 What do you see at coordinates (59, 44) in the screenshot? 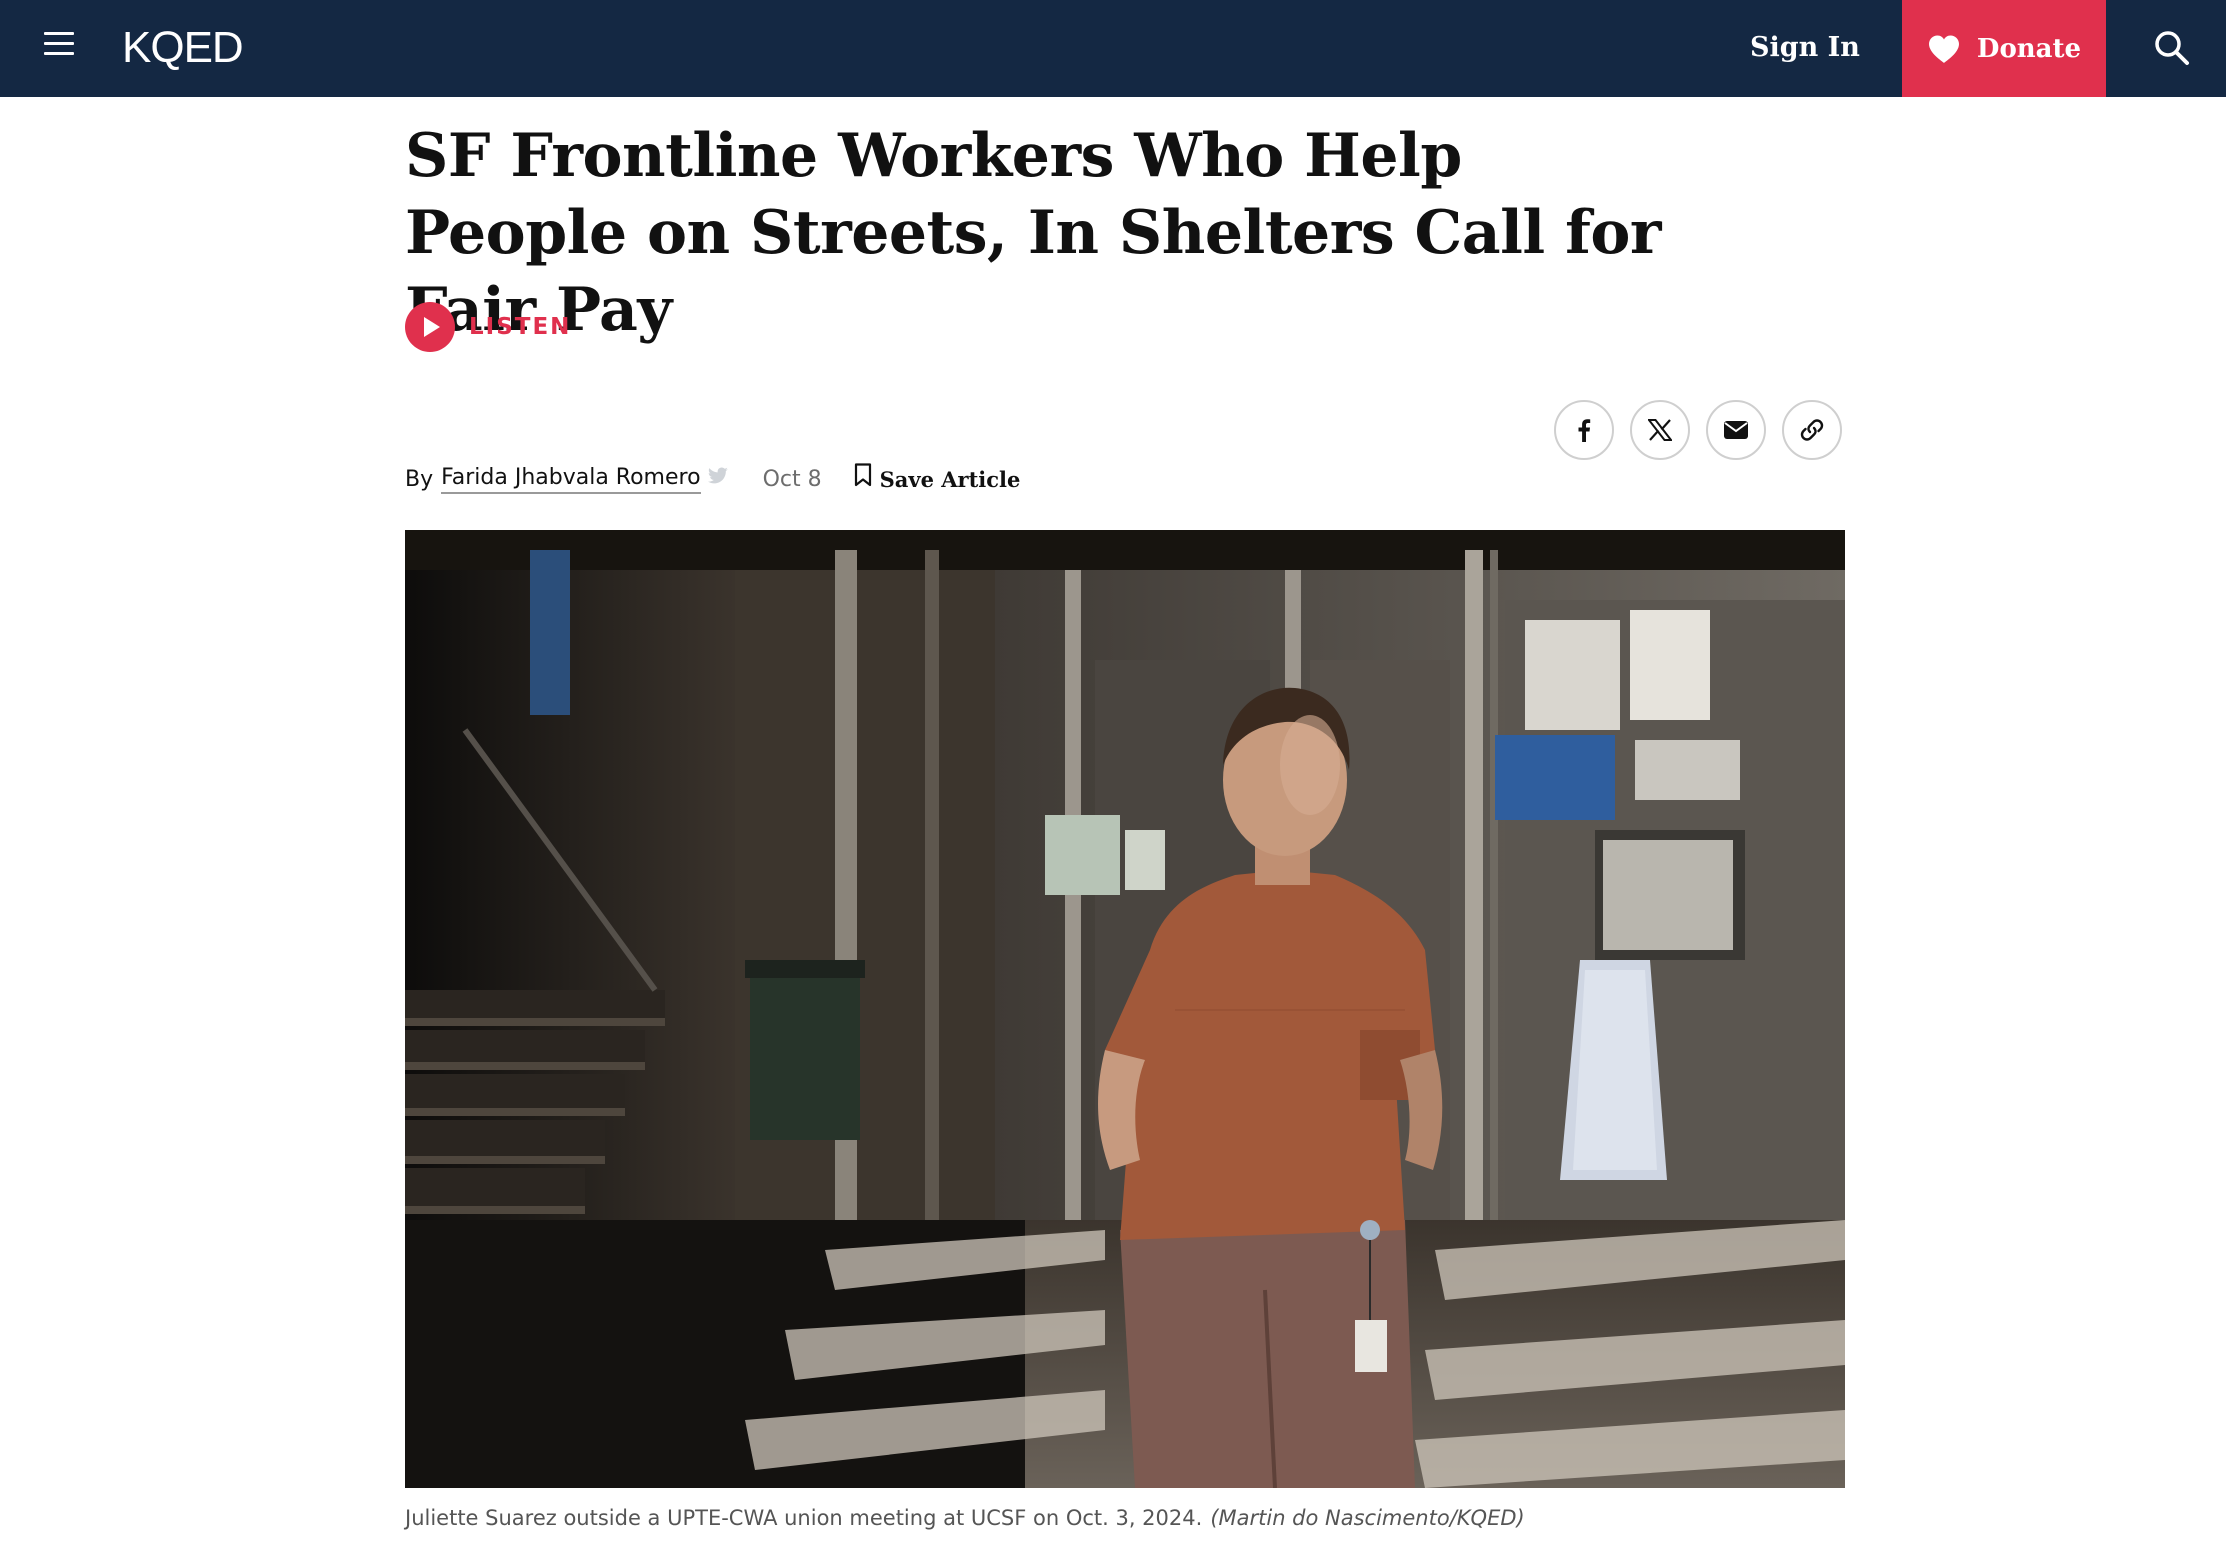
I see `hamburger-menu-icon` at bounding box center [59, 44].